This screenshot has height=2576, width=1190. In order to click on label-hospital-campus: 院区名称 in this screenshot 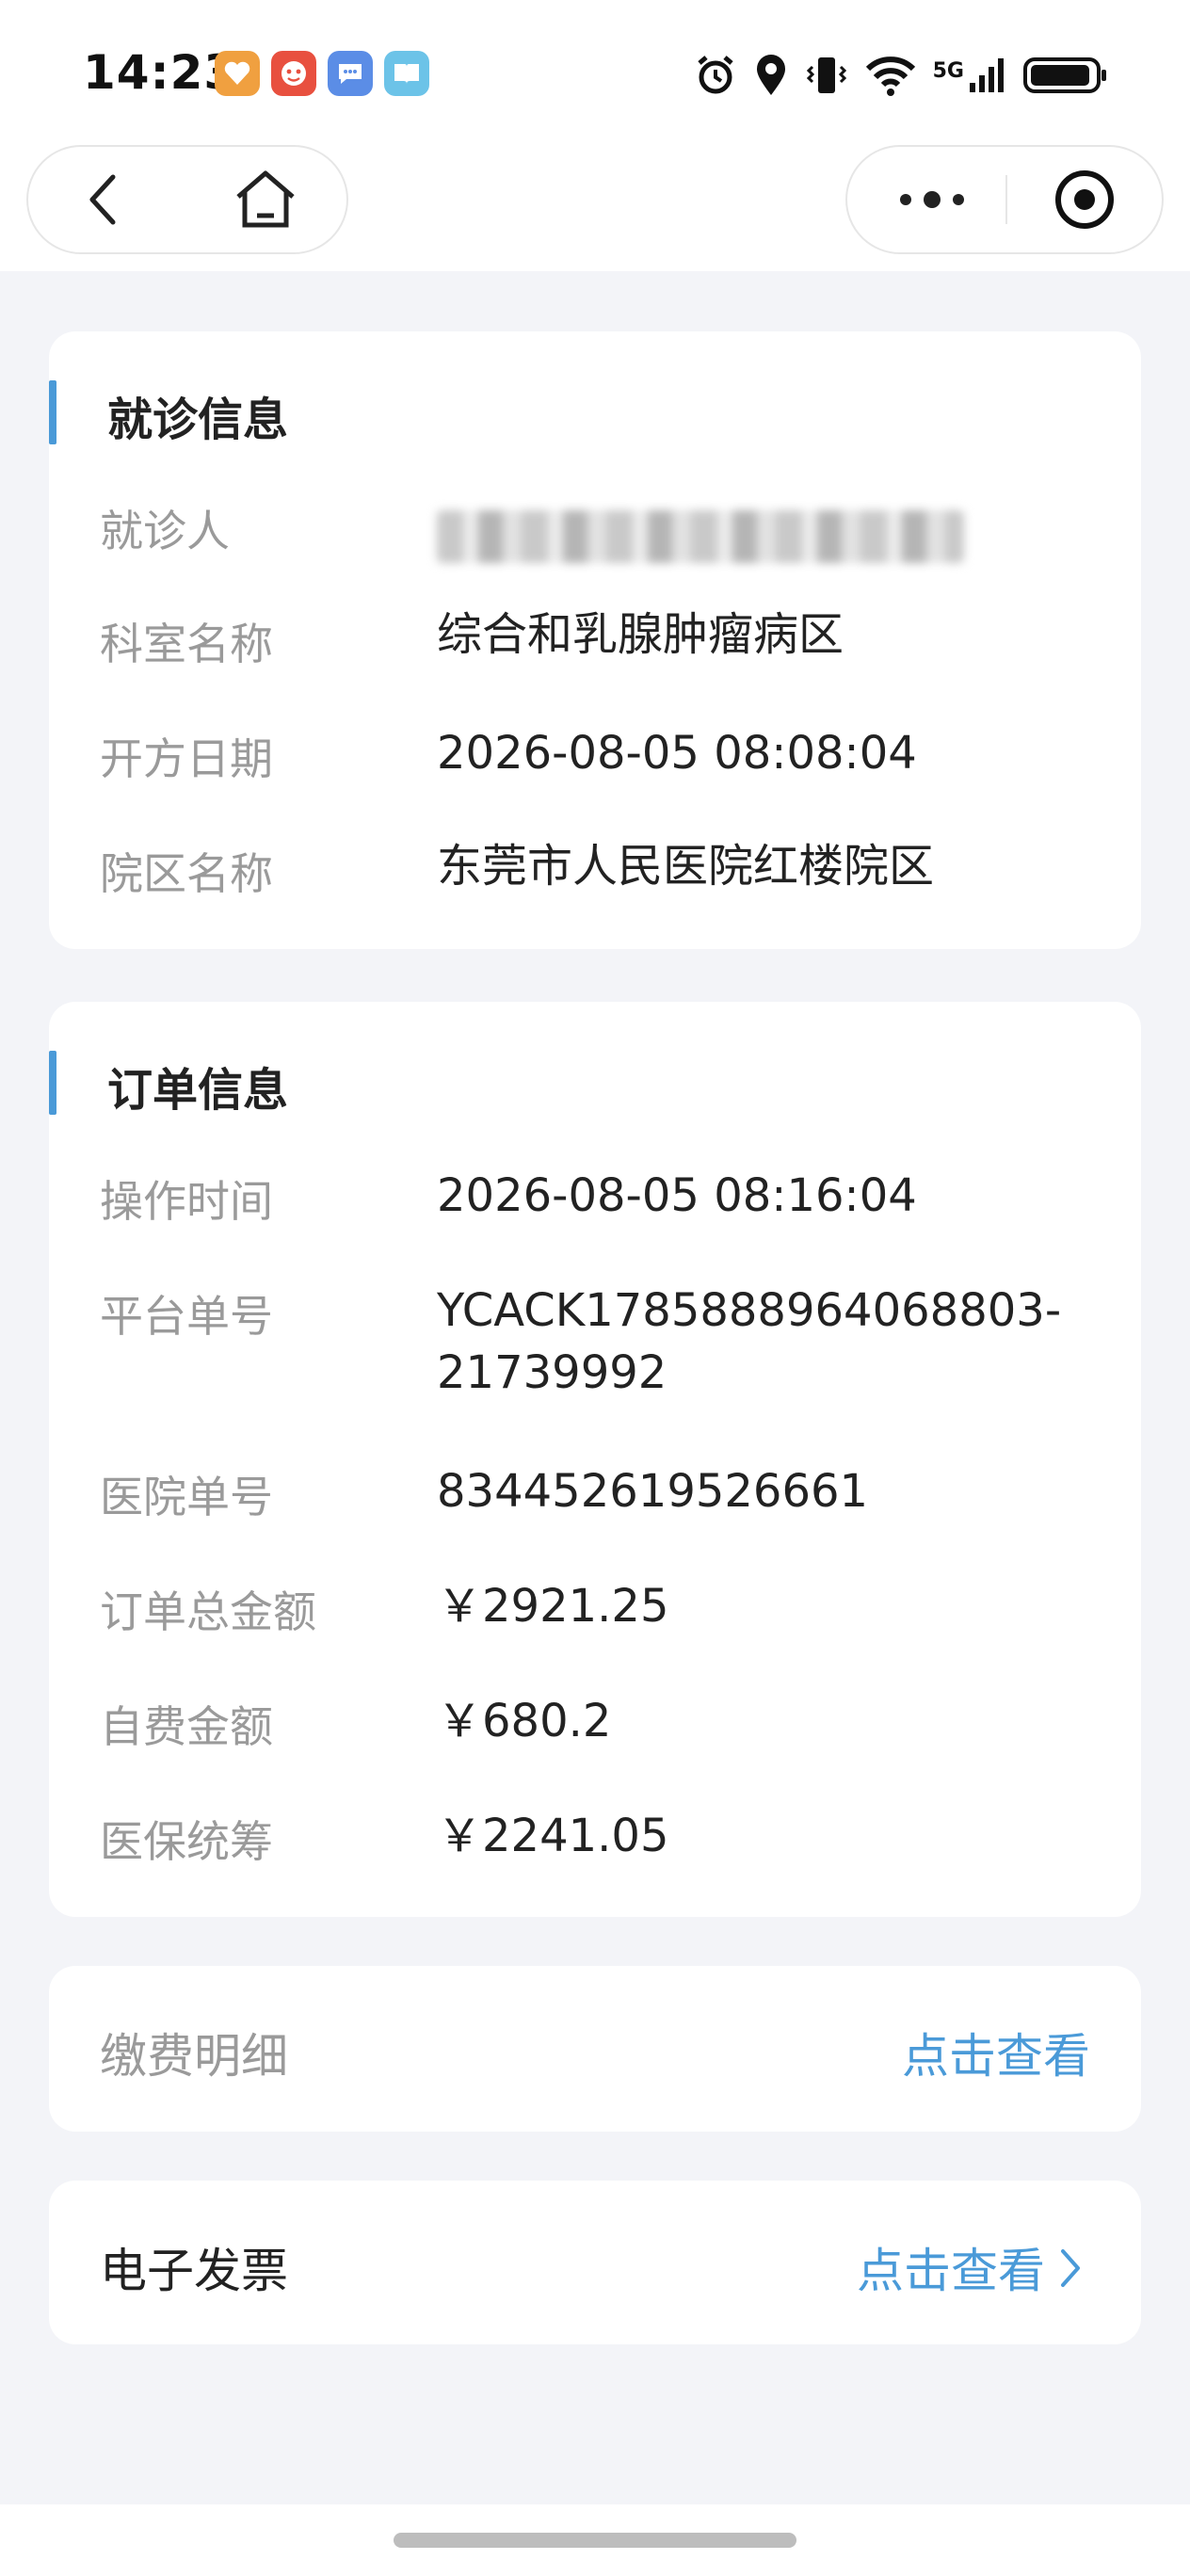, I will do `click(186, 873)`.